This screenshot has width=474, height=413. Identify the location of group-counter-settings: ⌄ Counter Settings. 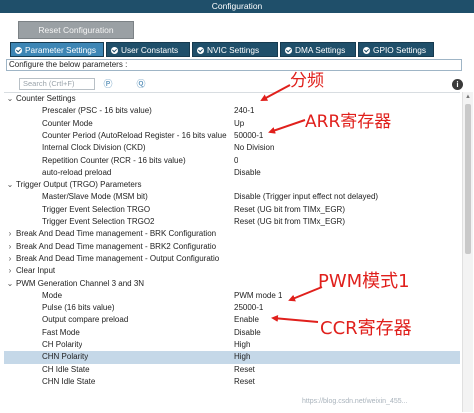
(232, 99).